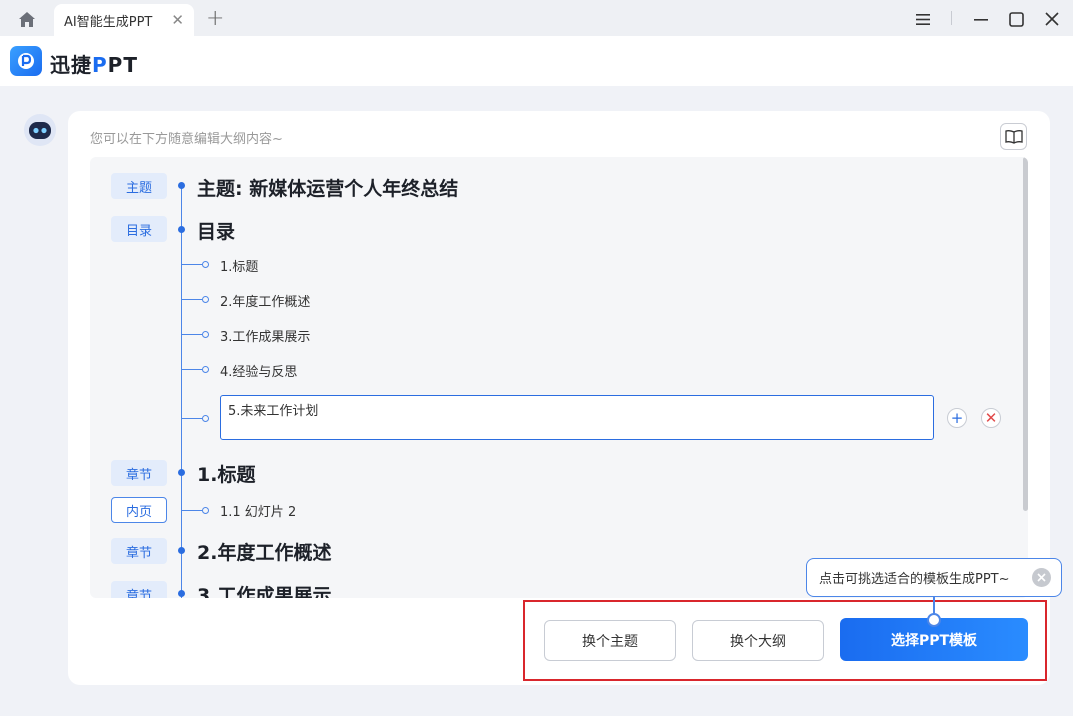  I want to click on delete-item-icon: ✕, so click(991, 418).